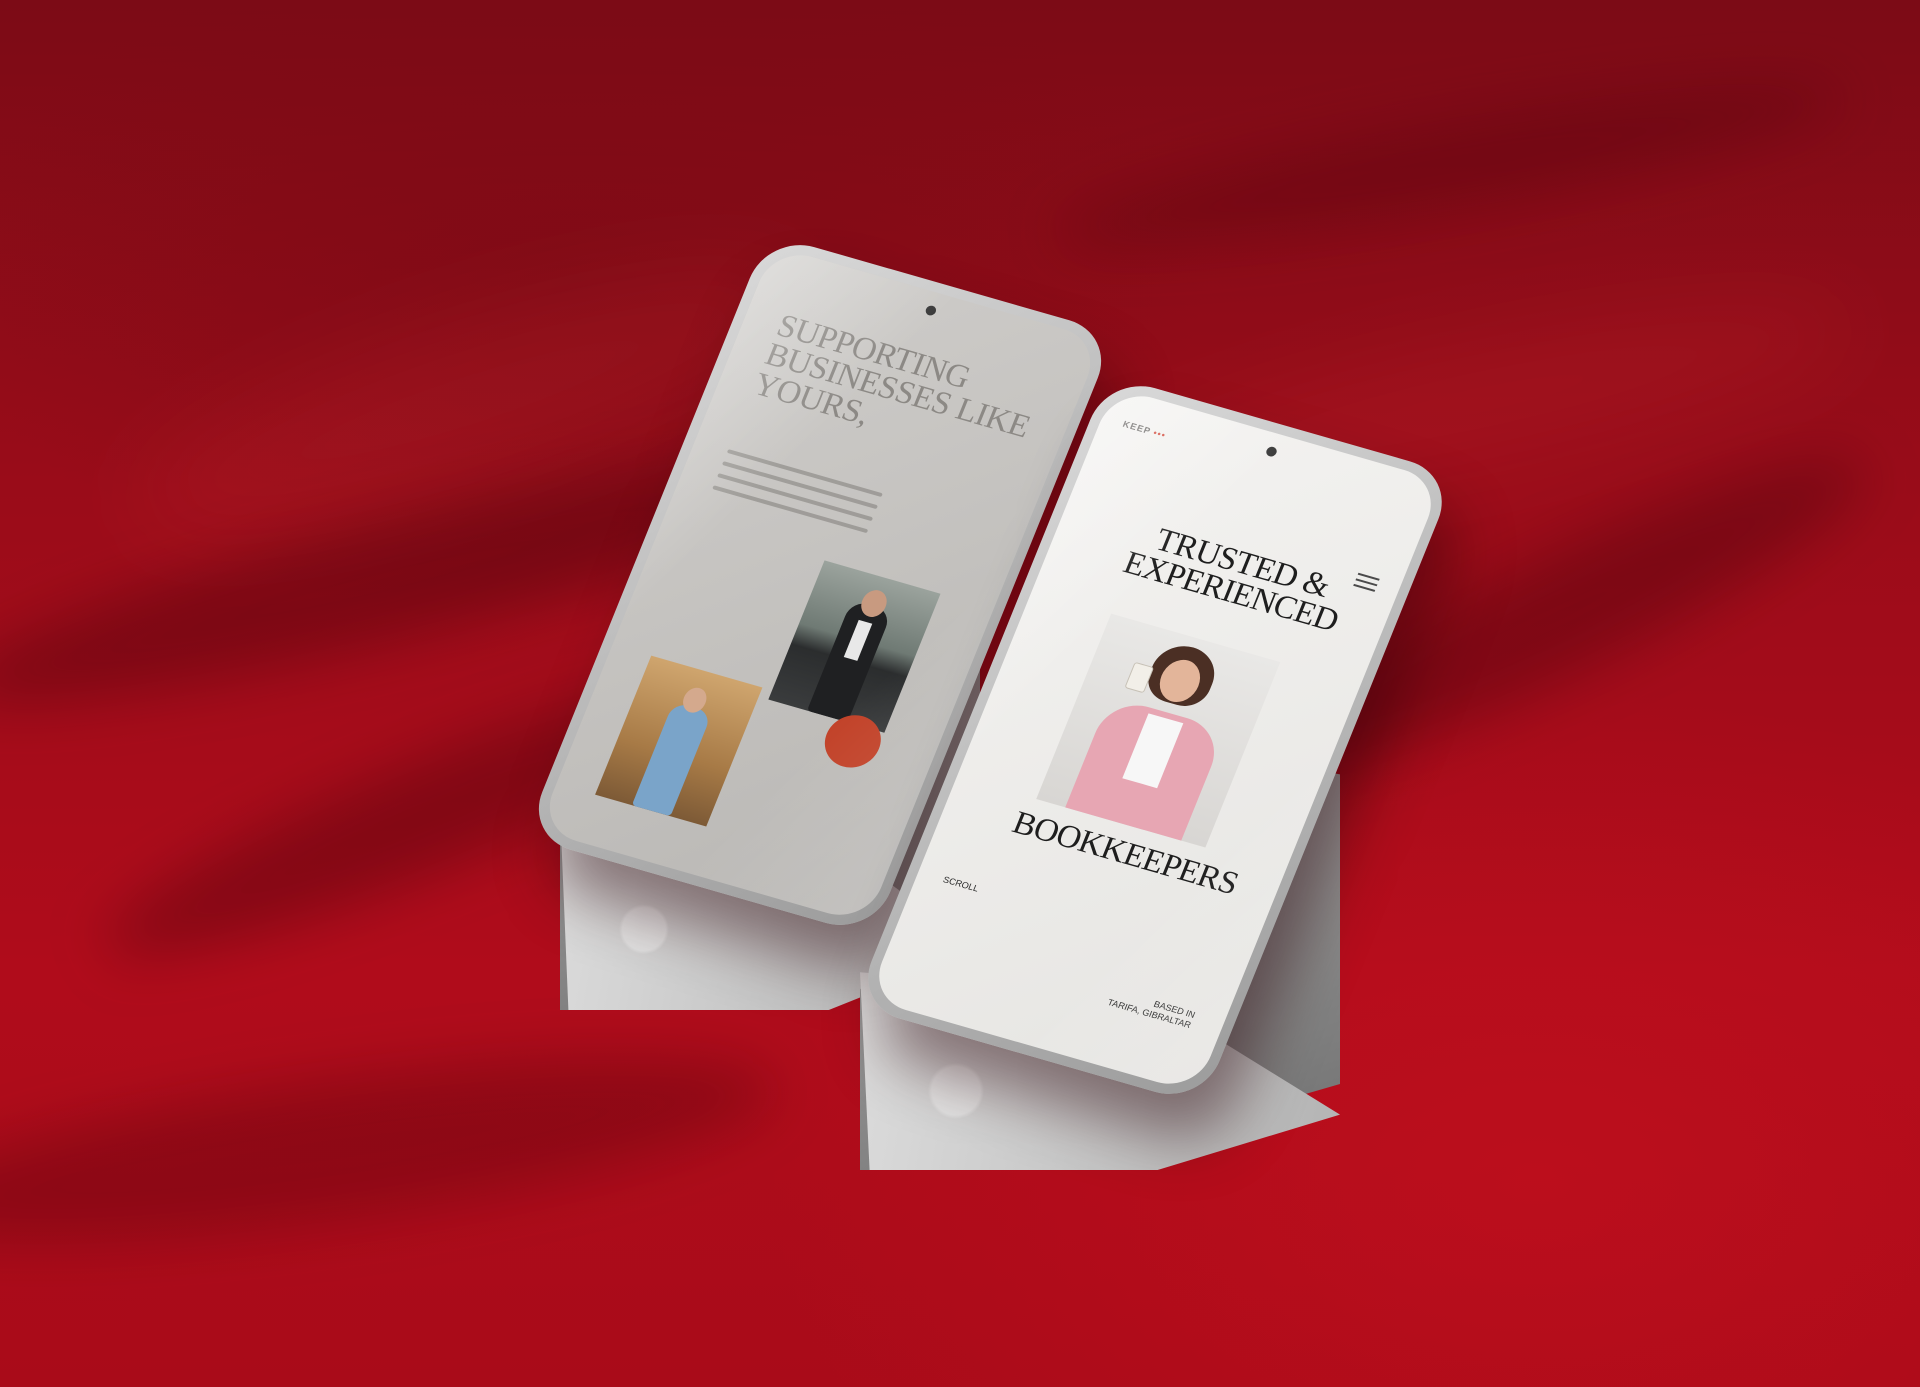 This screenshot has height=1387, width=1920. What do you see at coordinates (1159, 434) in the screenshot?
I see `logo-accent: •••` at bounding box center [1159, 434].